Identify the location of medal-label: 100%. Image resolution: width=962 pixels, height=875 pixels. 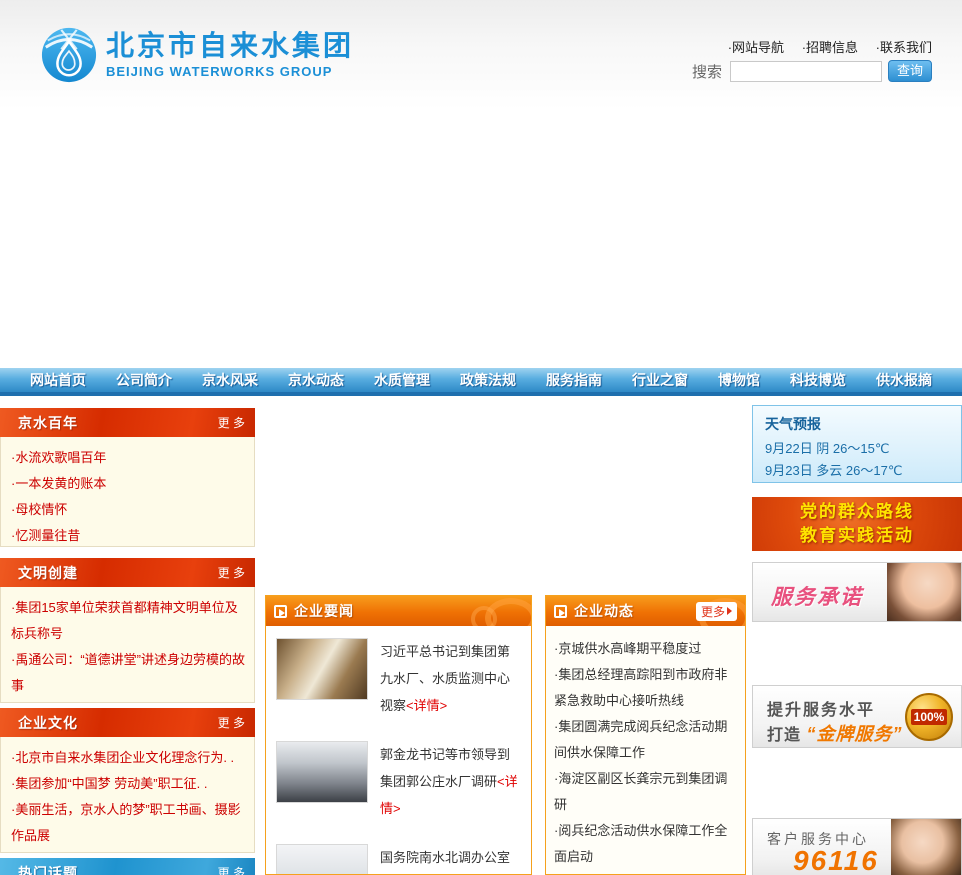
(929, 717).